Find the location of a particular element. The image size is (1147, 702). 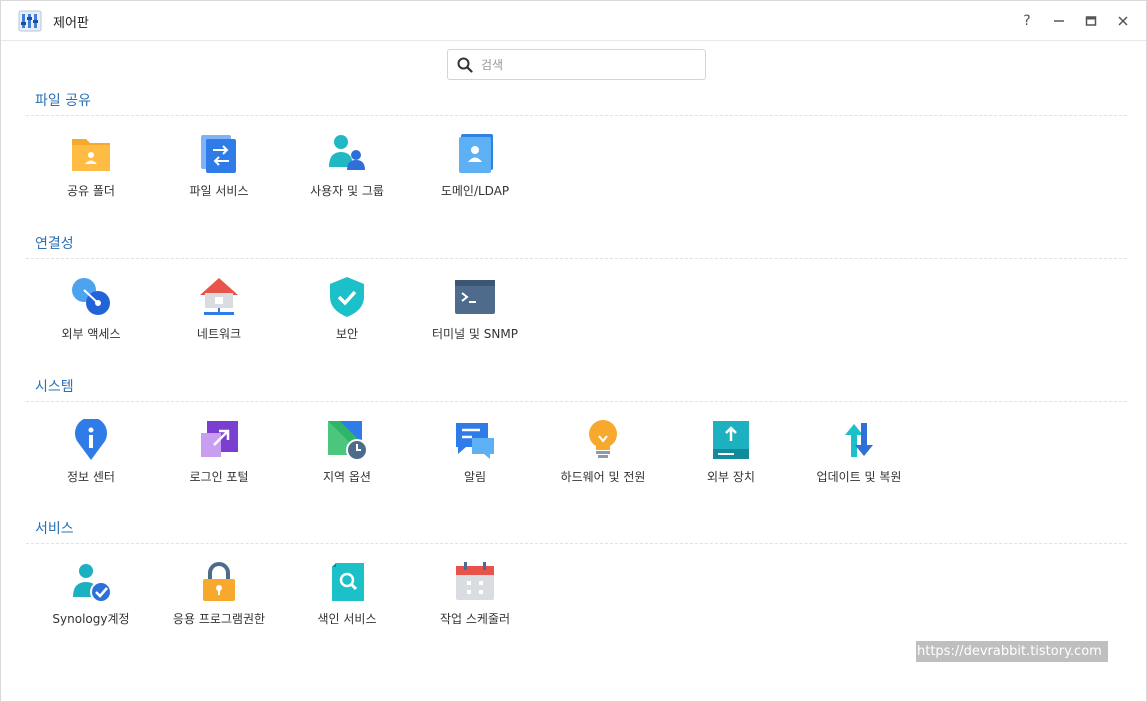

minimize-icon is located at coordinates (1059, 21).